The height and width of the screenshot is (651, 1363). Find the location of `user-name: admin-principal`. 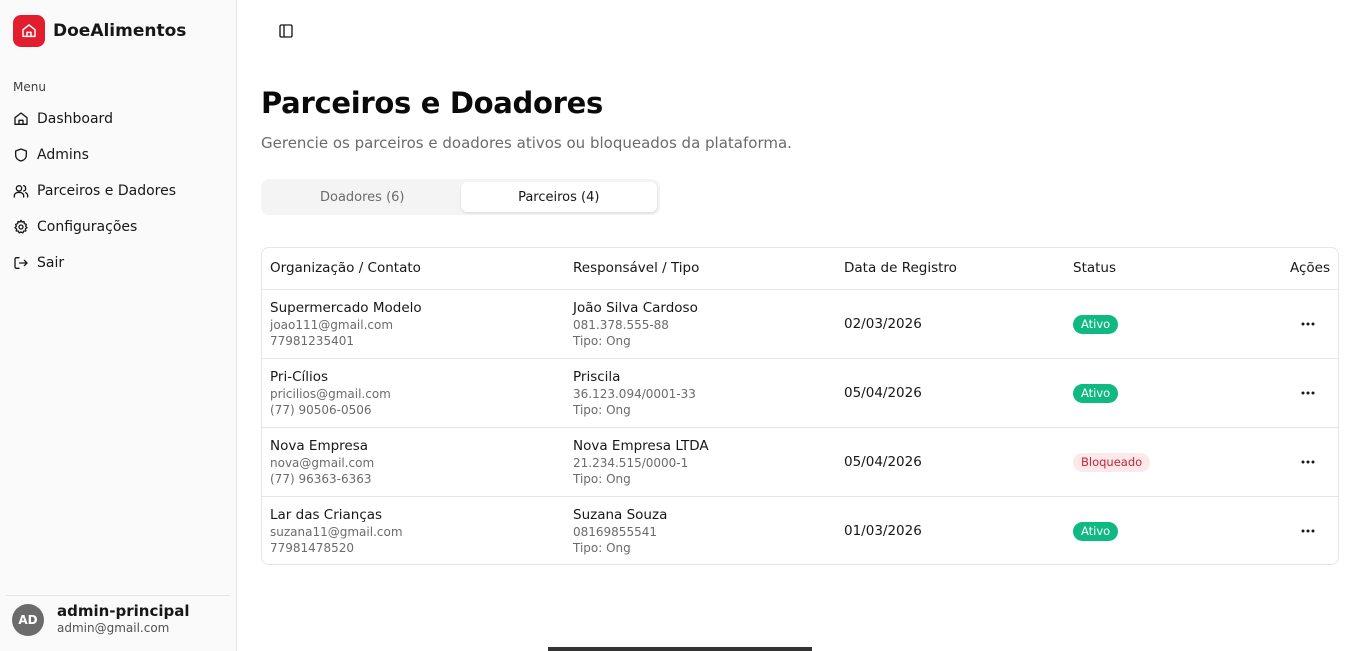

user-name: admin-principal is located at coordinates (123, 611).